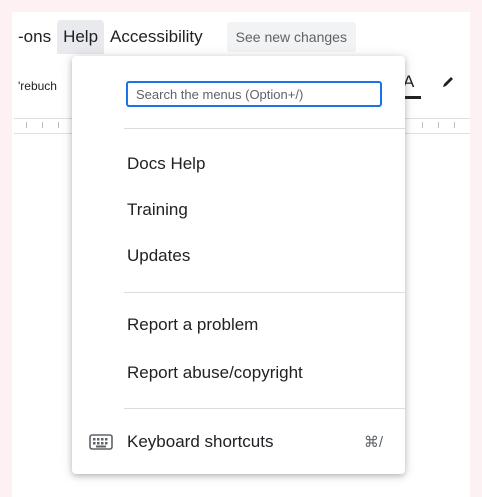  I want to click on menu-item-label: Keyboard shortcuts, so click(200, 441).